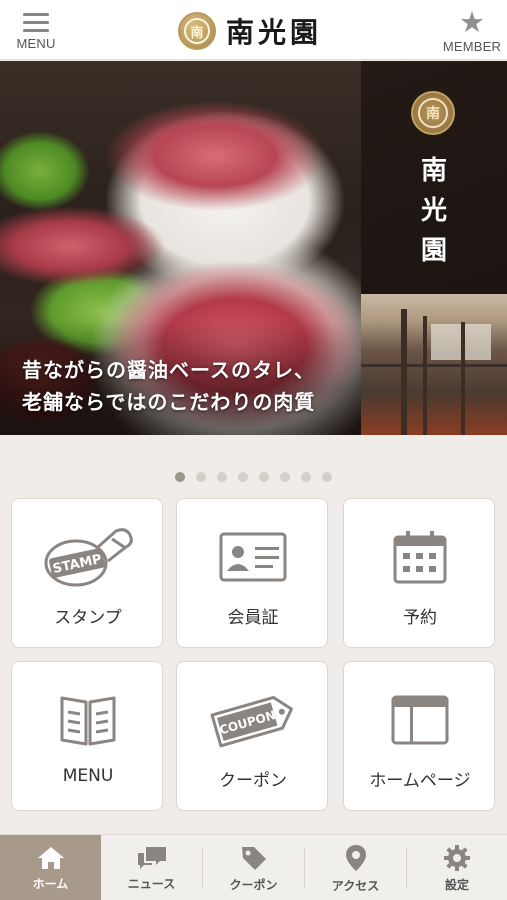  I want to click on brand-logo: 南 南光園, so click(250, 31).